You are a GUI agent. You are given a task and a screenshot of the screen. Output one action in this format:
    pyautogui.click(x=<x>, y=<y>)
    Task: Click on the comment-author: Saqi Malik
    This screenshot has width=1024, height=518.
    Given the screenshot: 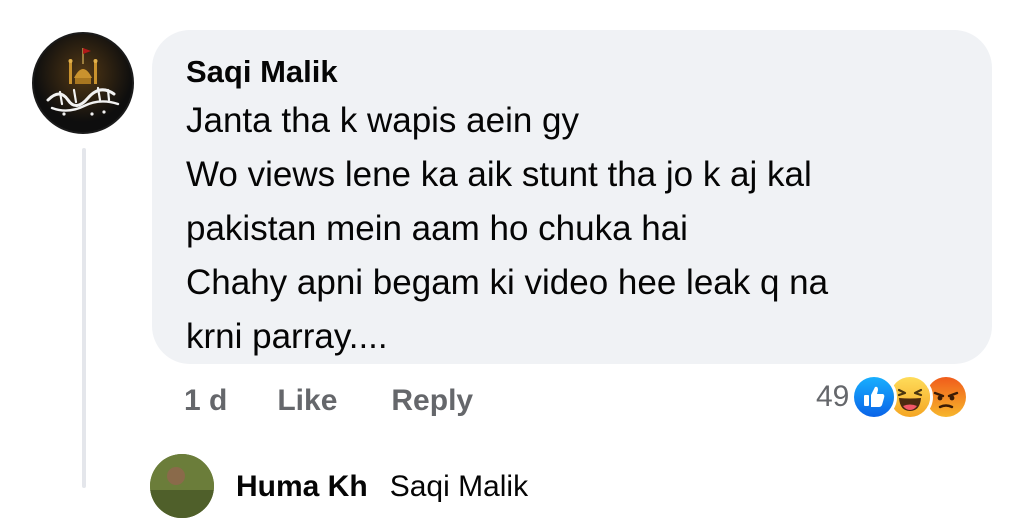 What is the action you would take?
    pyautogui.click(x=572, y=72)
    